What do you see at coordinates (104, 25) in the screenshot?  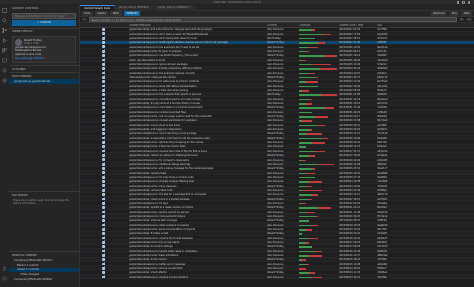 I see `column-graph` at bounding box center [104, 25].